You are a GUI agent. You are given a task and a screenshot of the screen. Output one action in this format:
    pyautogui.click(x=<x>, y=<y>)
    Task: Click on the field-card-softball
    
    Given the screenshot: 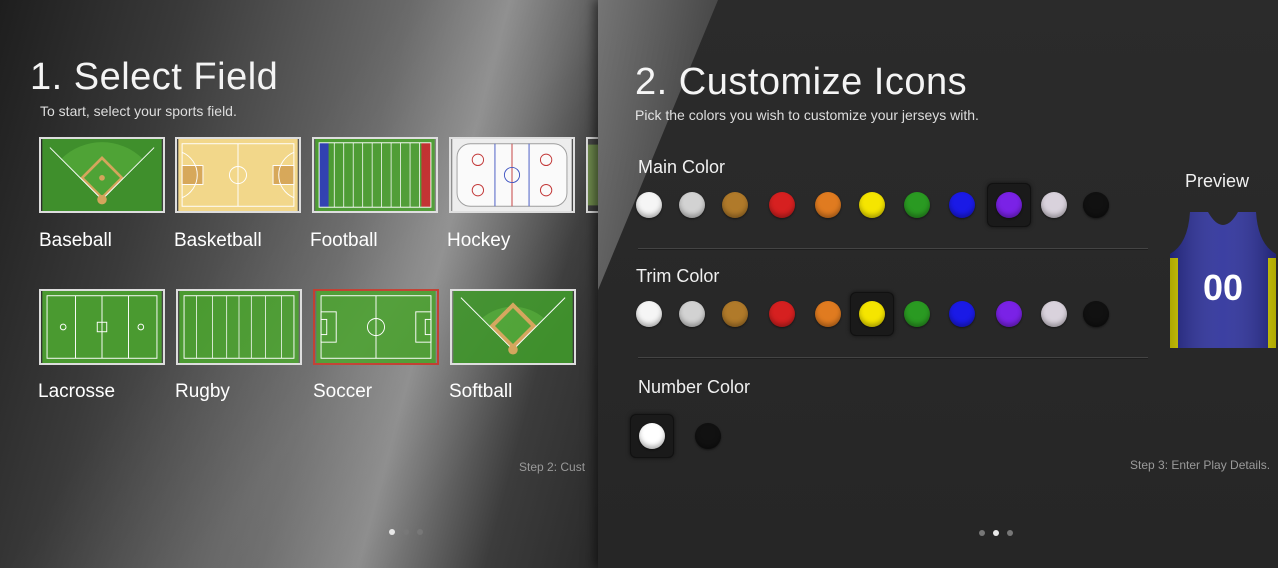 What is the action you would take?
    pyautogui.click(x=513, y=327)
    